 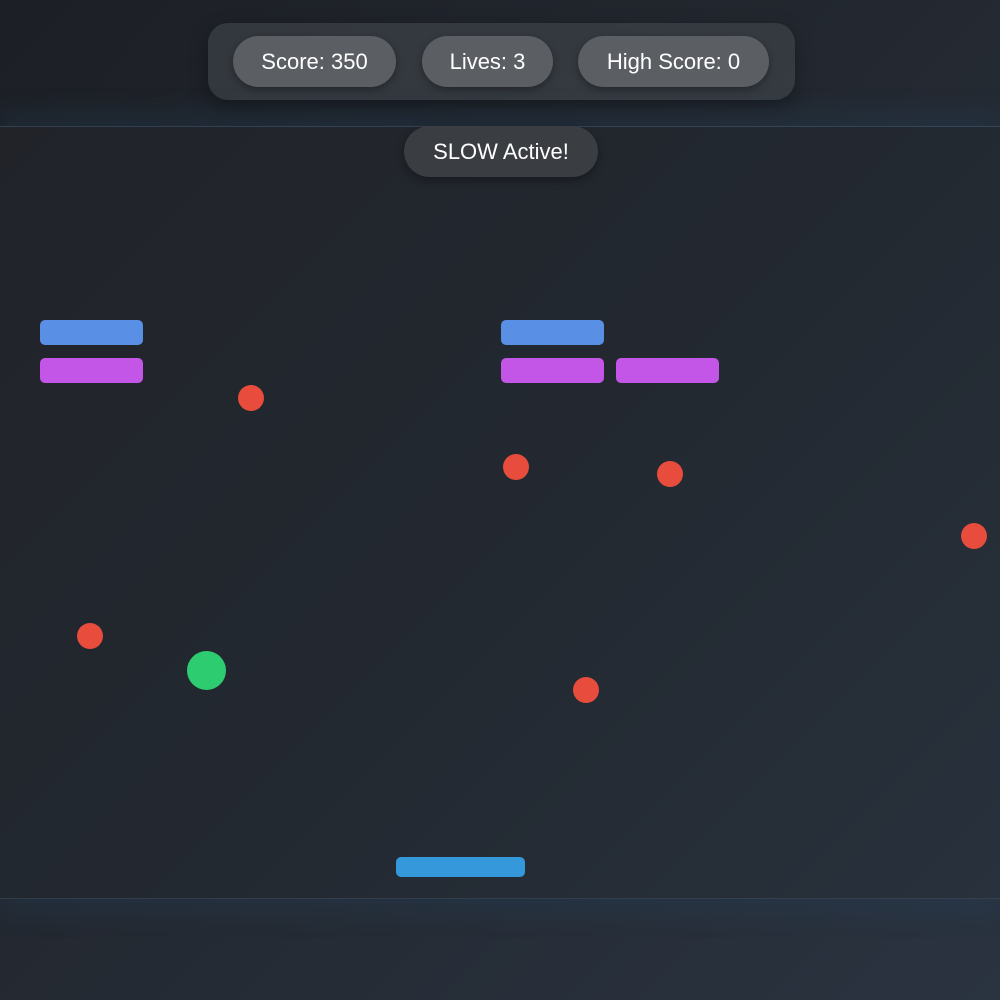 I want to click on lives-display: Lives: 3, so click(x=487, y=61).